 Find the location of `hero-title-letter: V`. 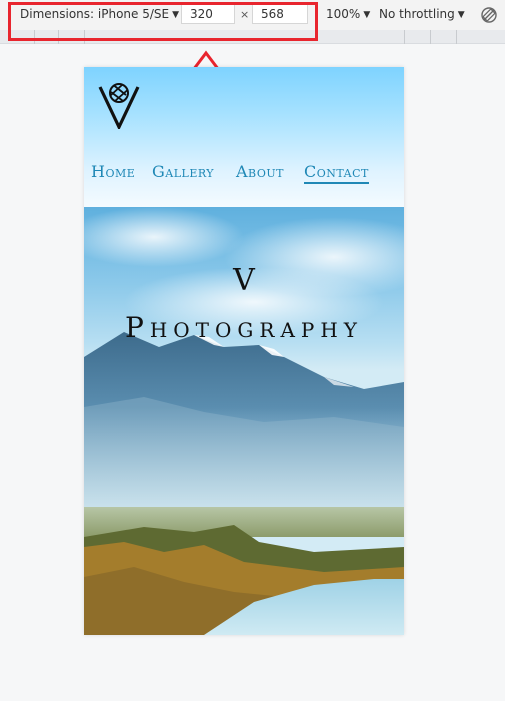

hero-title-letter: V is located at coordinates (244, 280).